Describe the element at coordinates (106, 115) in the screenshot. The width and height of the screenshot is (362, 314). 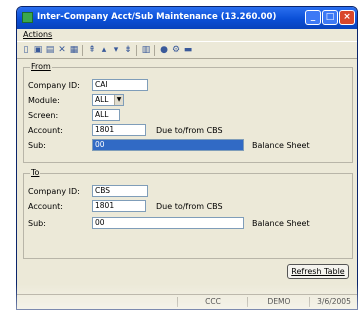
I see `from-screen-field: ALL` at that location.